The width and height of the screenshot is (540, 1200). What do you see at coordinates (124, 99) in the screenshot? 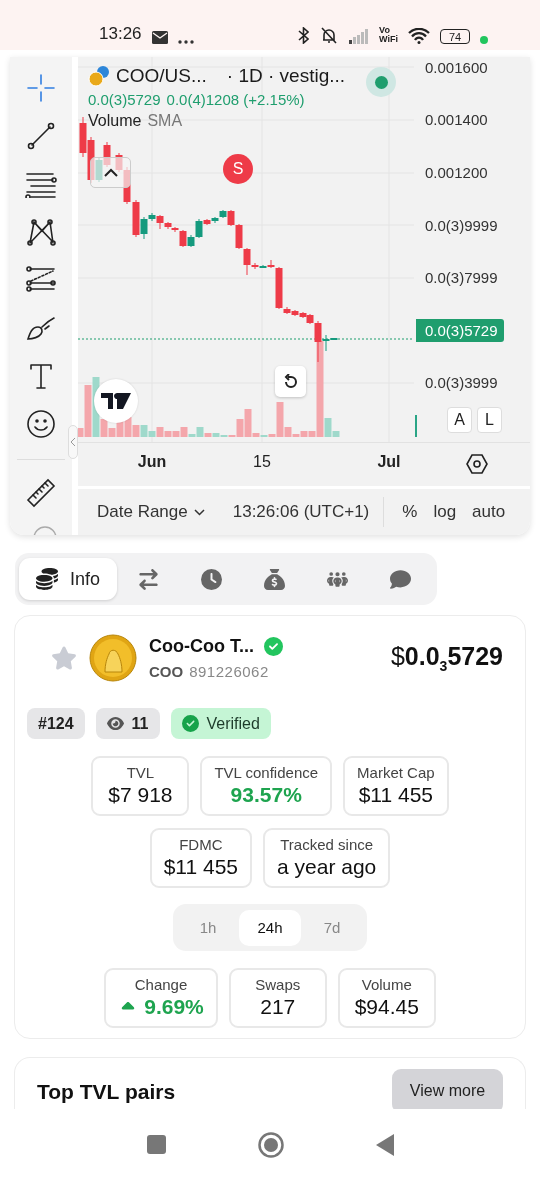
I see `last-price: 0.0(3)5729` at bounding box center [124, 99].